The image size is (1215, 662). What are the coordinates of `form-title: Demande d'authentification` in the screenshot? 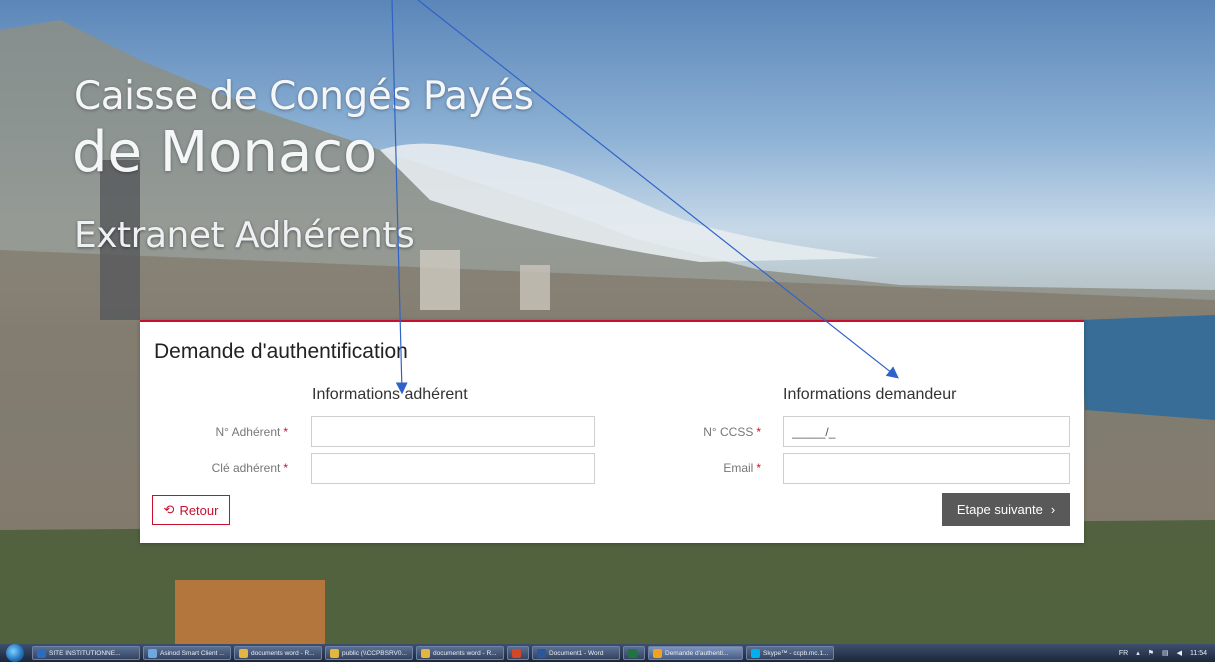 It's located at (281, 351).